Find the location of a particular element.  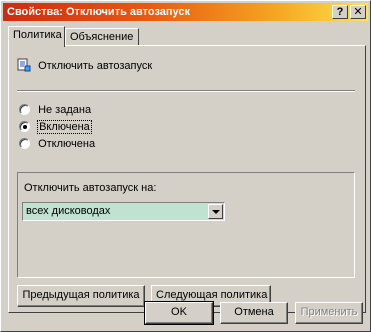

tab-policy-label: Политика is located at coordinates (37, 35).